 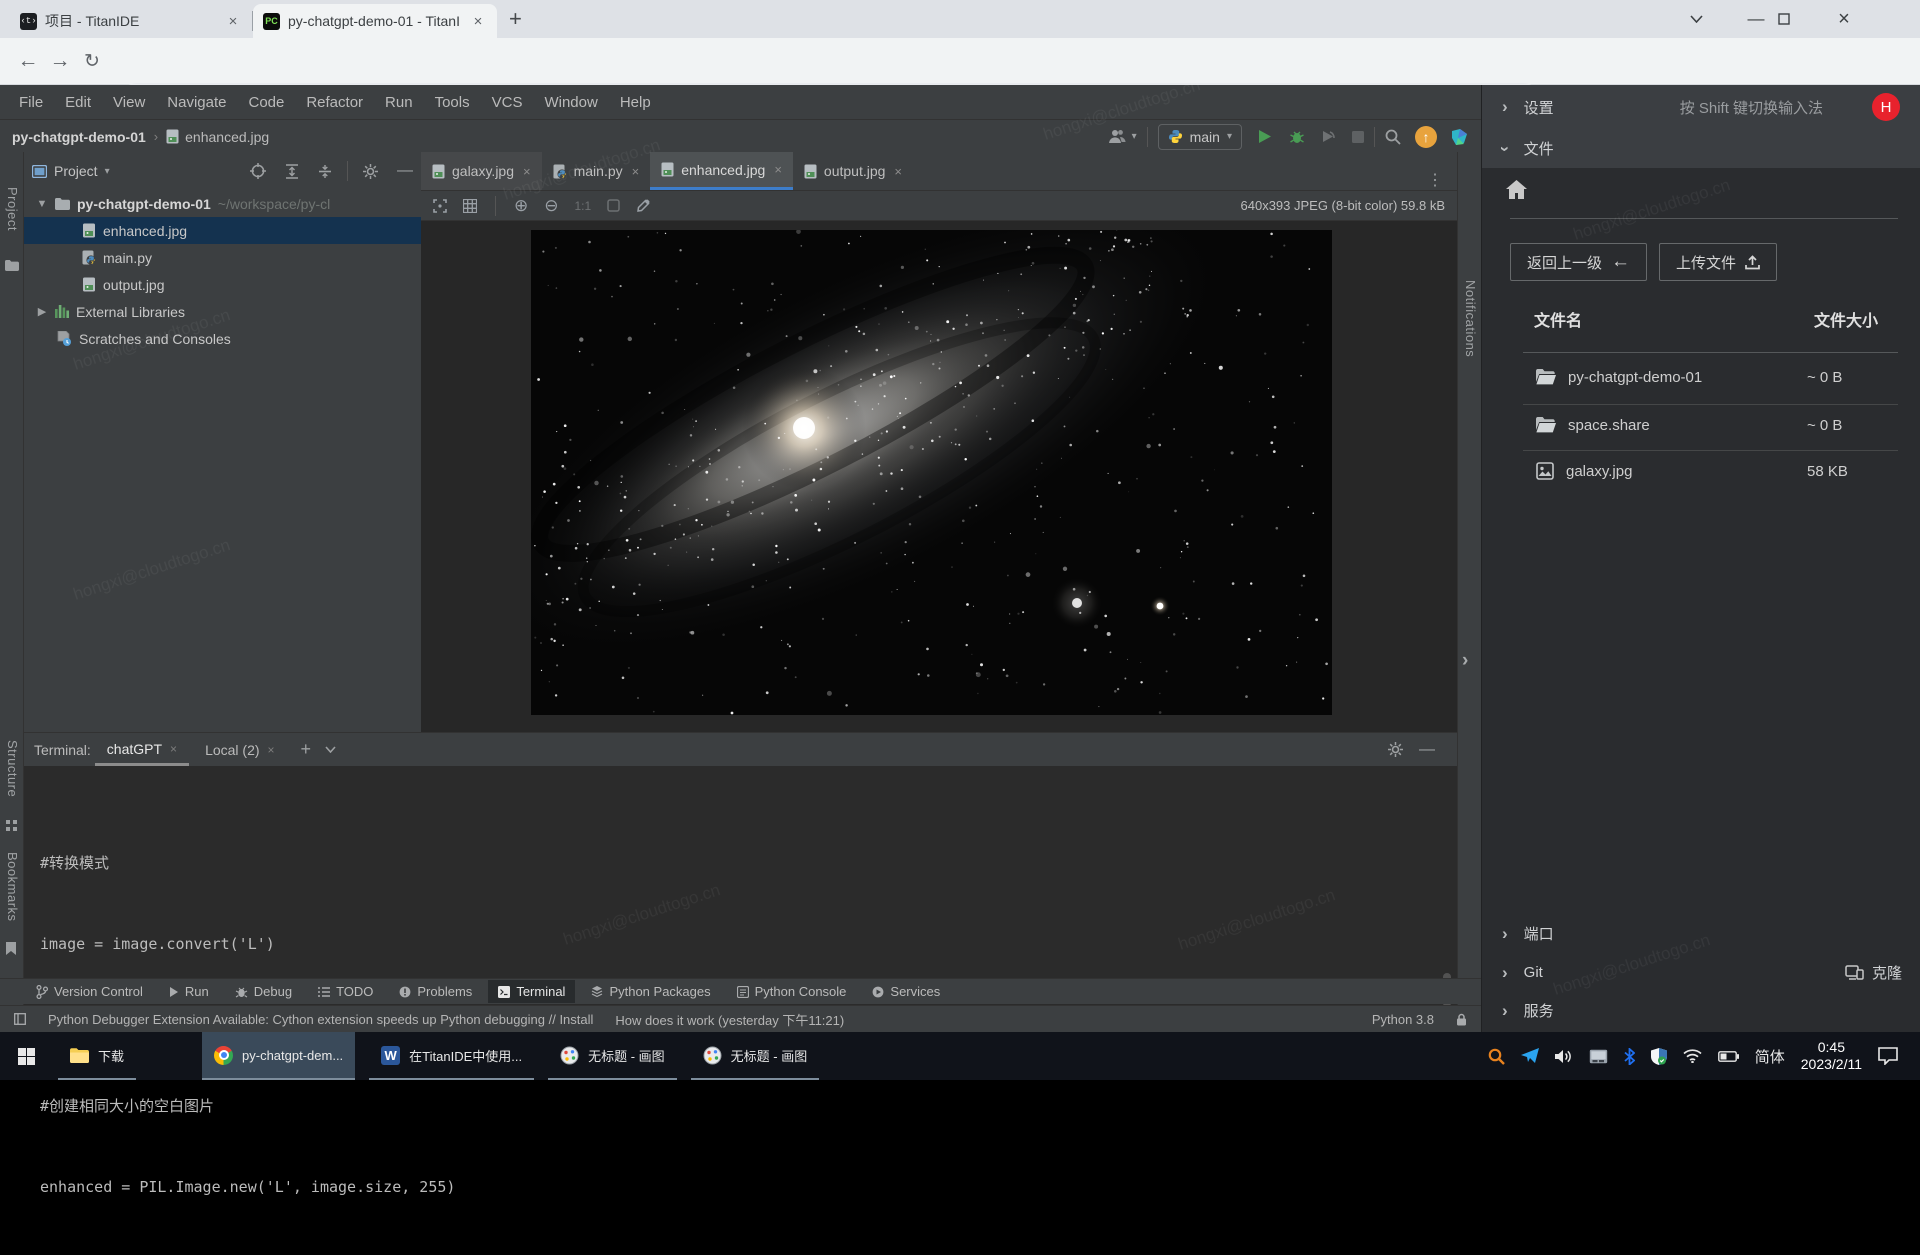 I want to click on project-panel-title: Project, so click(x=76, y=171).